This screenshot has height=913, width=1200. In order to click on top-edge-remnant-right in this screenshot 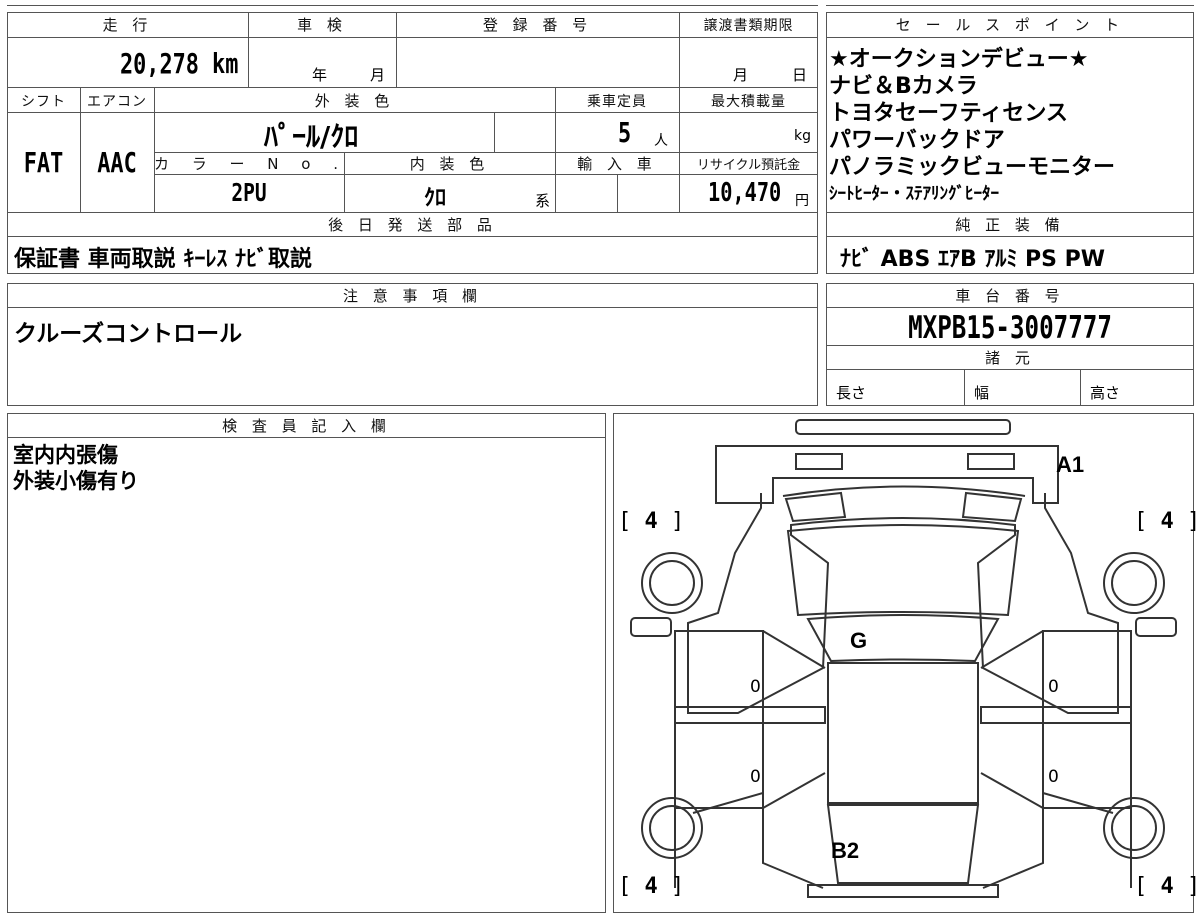, I will do `click(1010, 3)`.